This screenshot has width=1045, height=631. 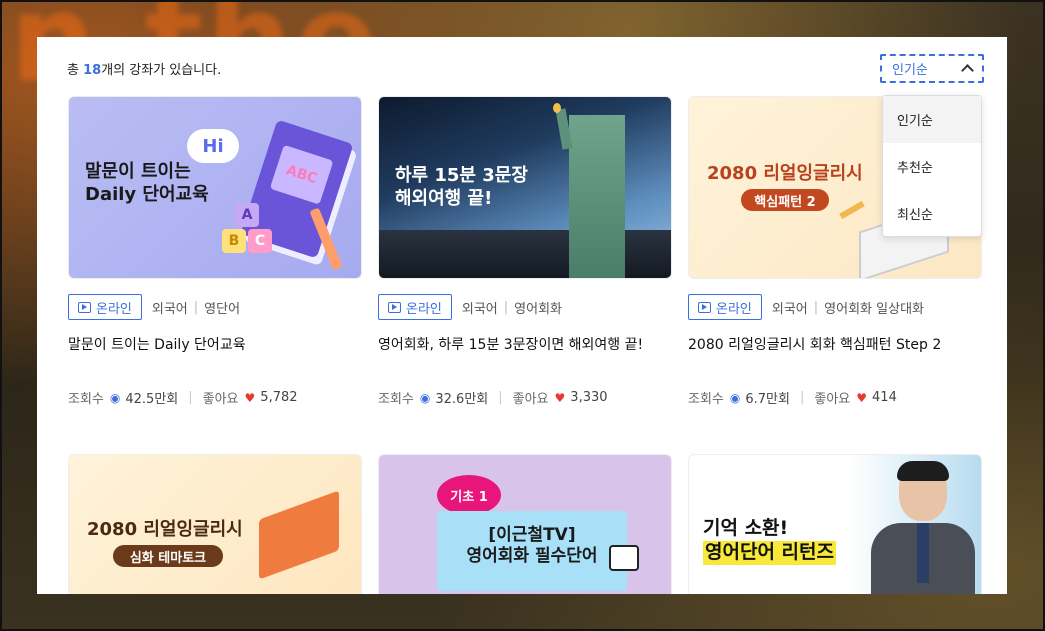 I want to click on course-thumbnail: 하루 15분 3문장 해외여행 끝!, so click(x=525, y=187).